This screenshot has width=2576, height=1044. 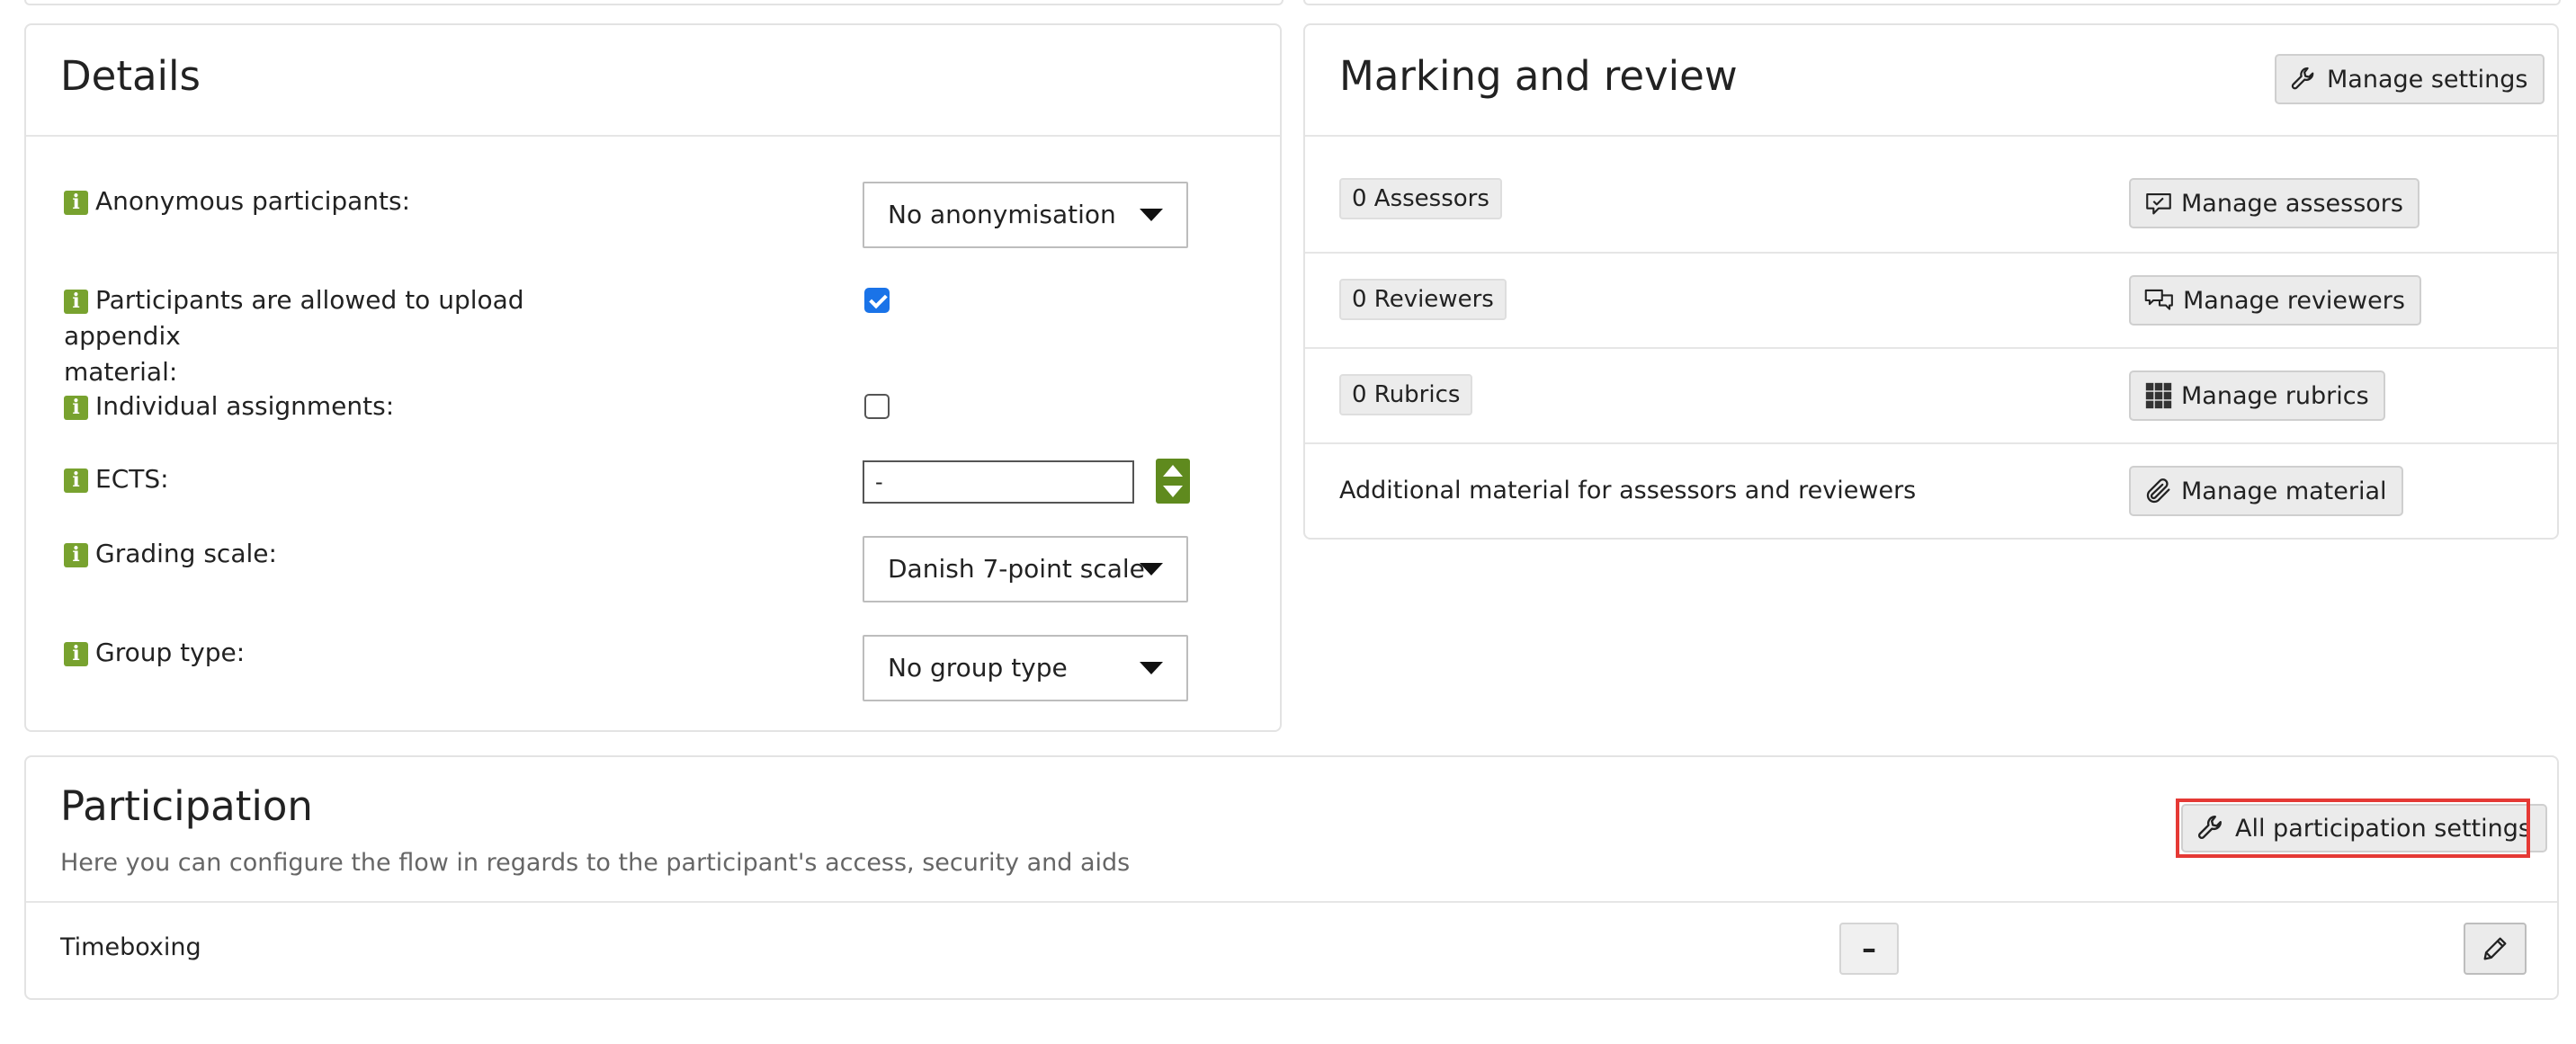 What do you see at coordinates (130, 947) in the screenshot?
I see `timeboxing-label: Timeboxing` at bounding box center [130, 947].